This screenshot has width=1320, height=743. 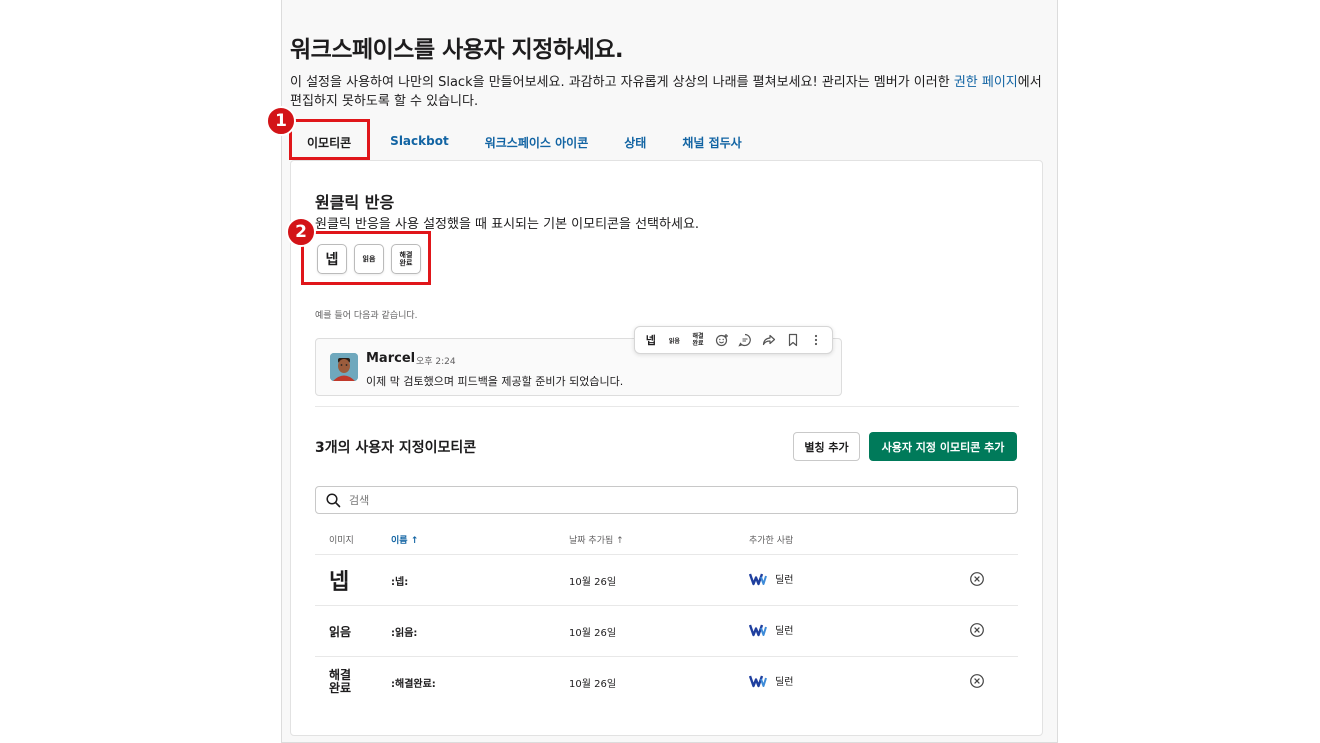 What do you see at coordinates (698, 336) in the screenshot?
I see `reaction-resolved-top: 해결` at bounding box center [698, 336].